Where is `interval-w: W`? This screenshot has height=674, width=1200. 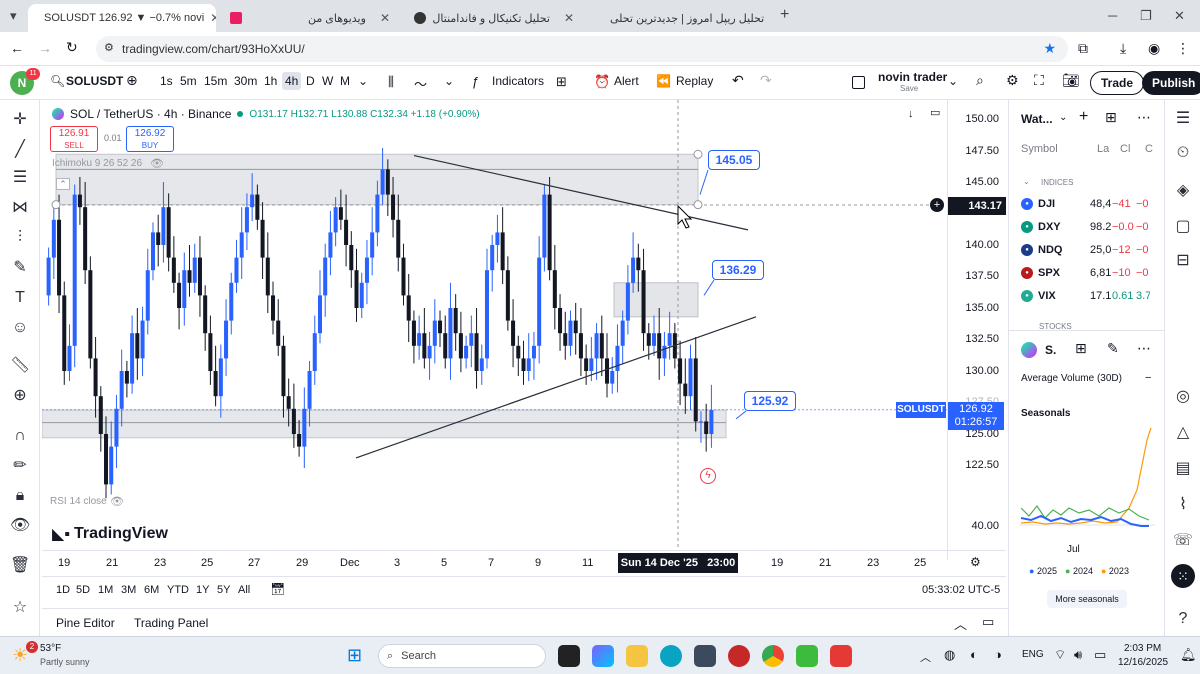 interval-w: W is located at coordinates (327, 81).